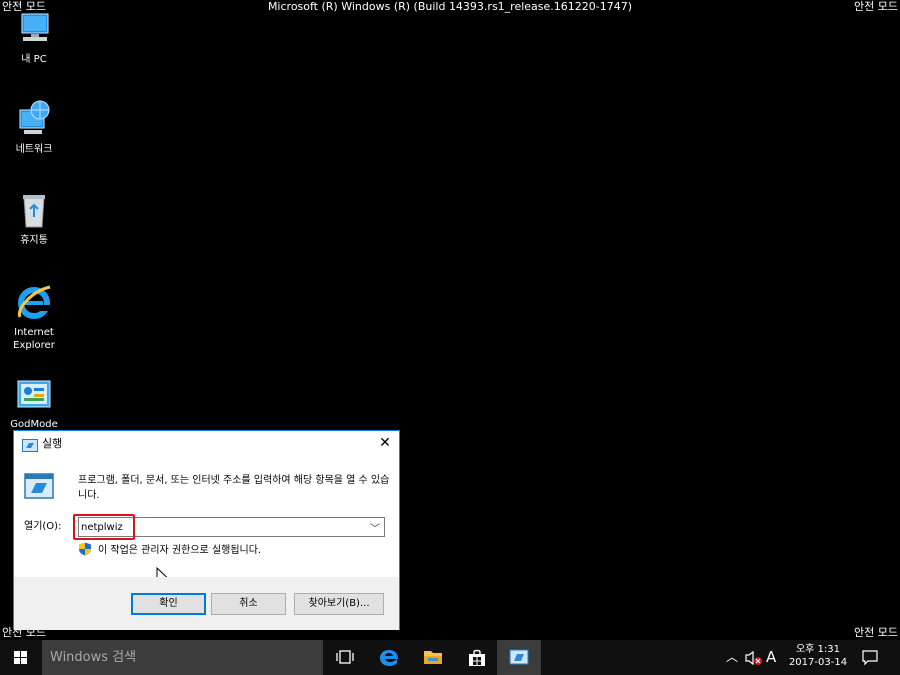 Image resolution: width=900 pixels, height=675 pixels. I want to click on task-view-icon, so click(345, 657).